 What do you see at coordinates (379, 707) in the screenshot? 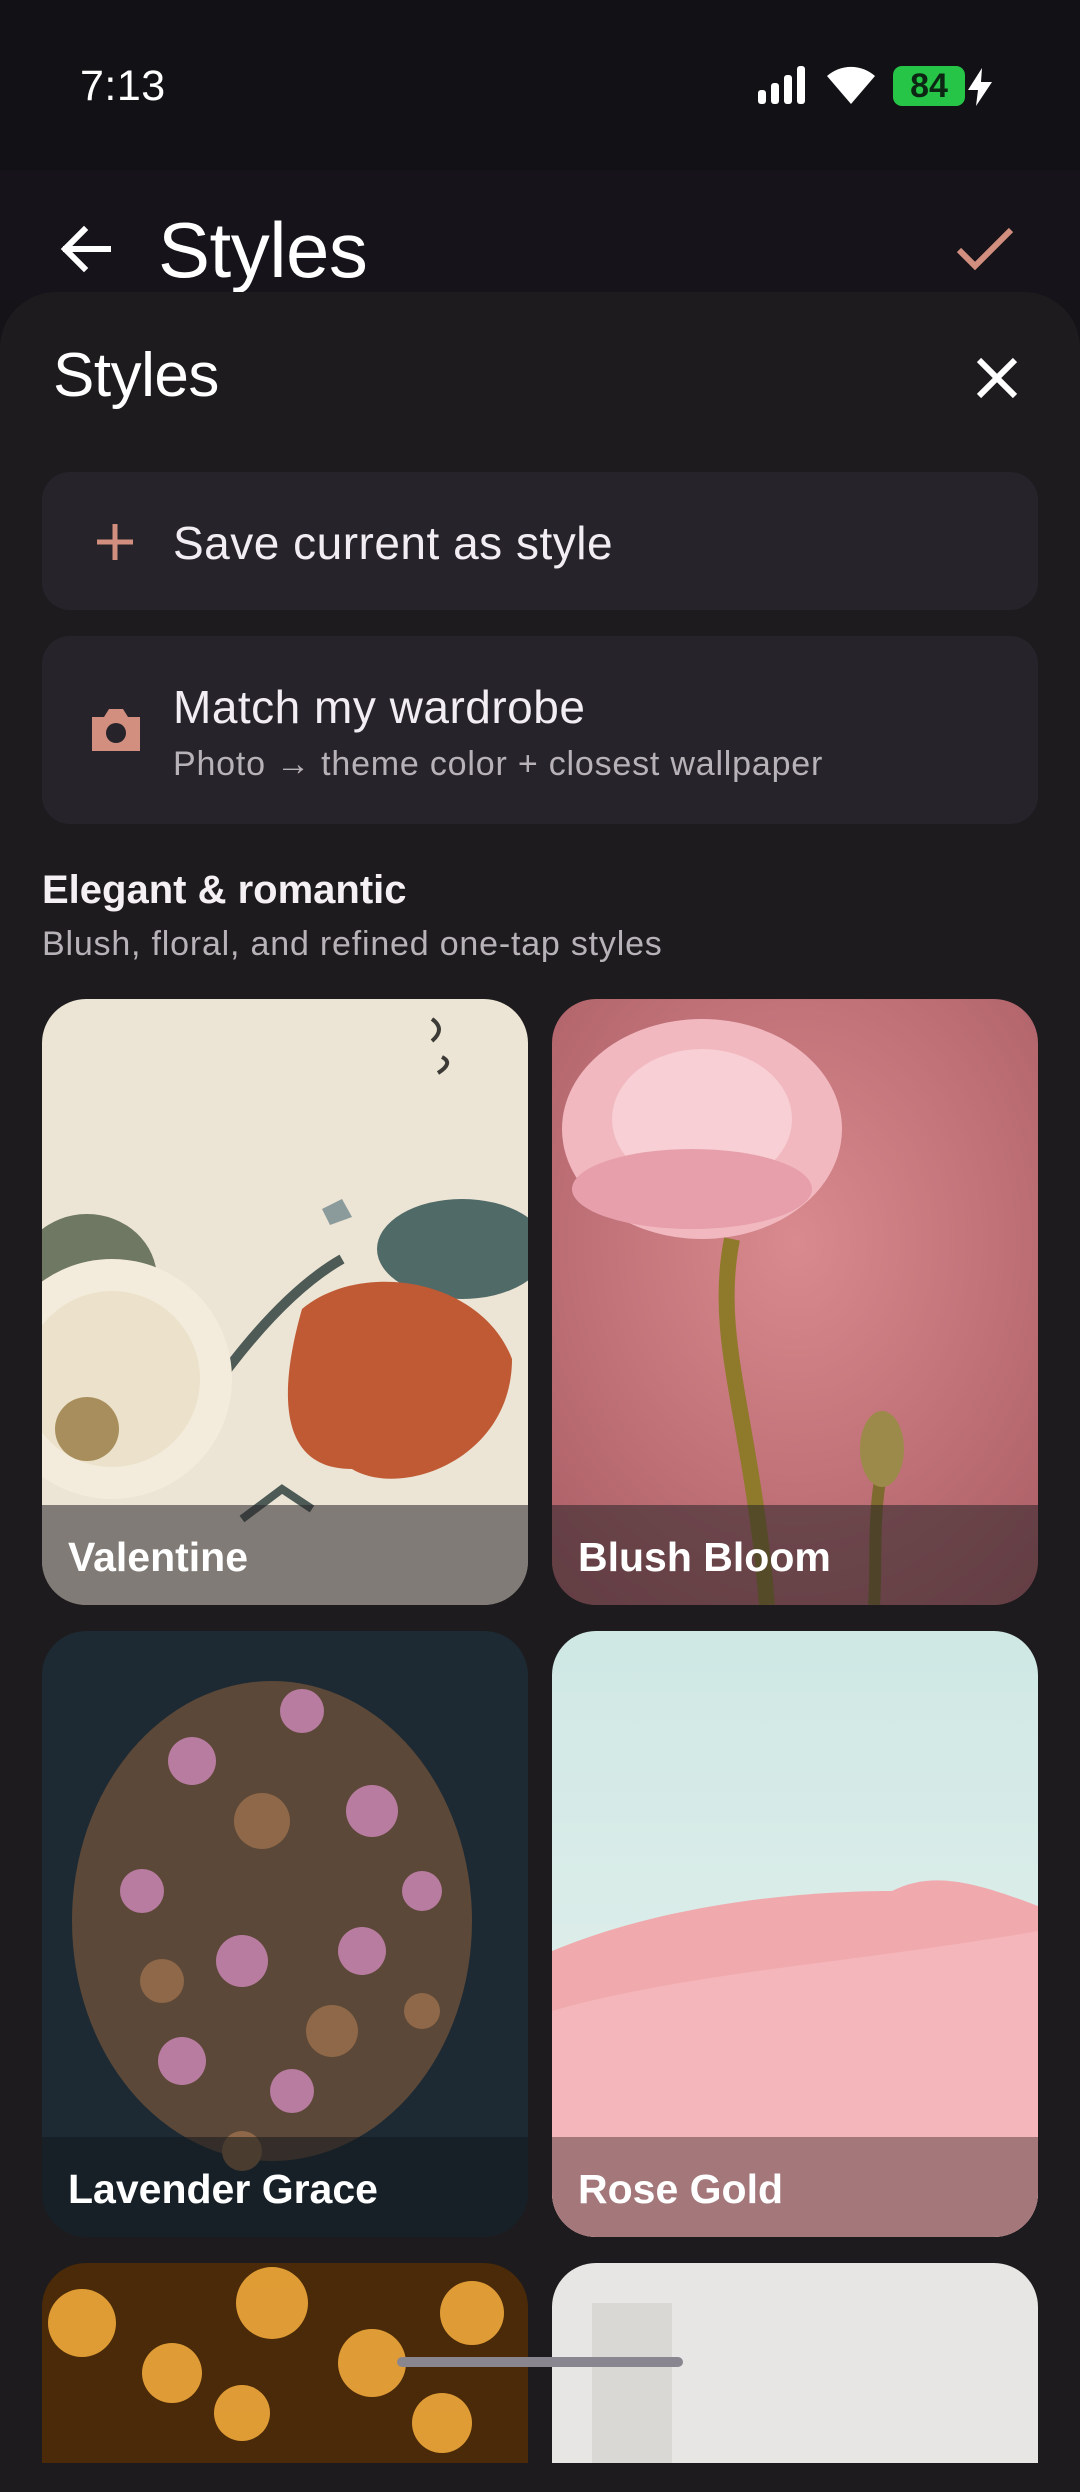
I see `match-wardrobe-label: Match my wardrobe` at bounding box center [379, 707].